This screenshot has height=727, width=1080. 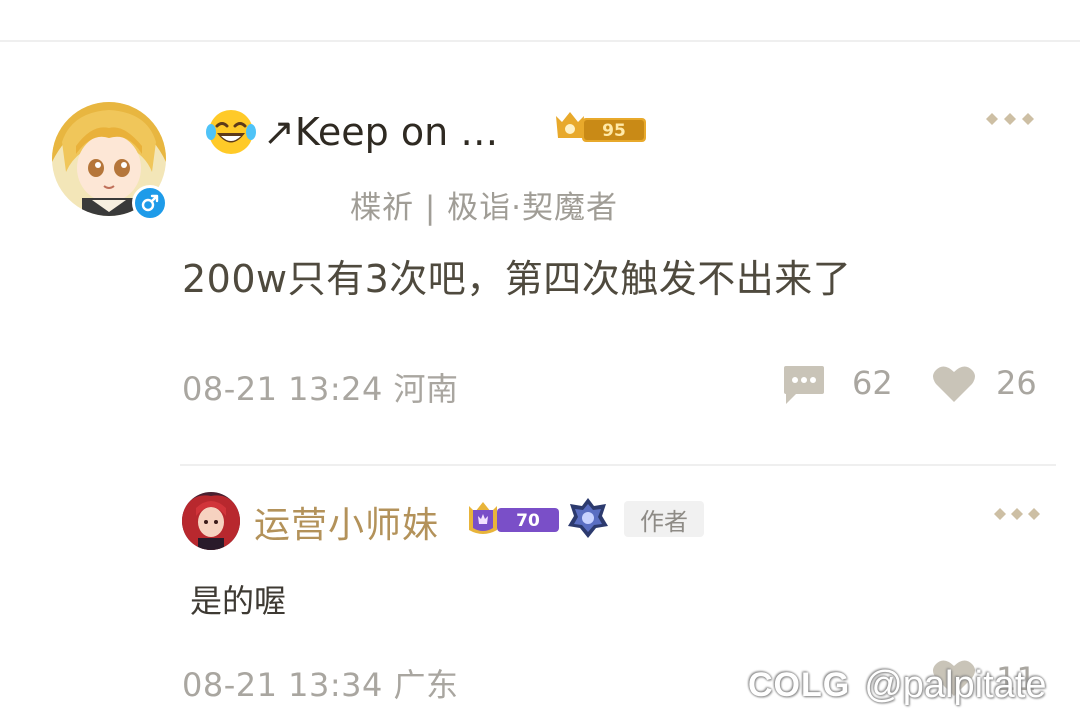 What do you see at coordinates (150, 203) in the screenshot?
I see `male-icon` at bounding box center [150, 203].